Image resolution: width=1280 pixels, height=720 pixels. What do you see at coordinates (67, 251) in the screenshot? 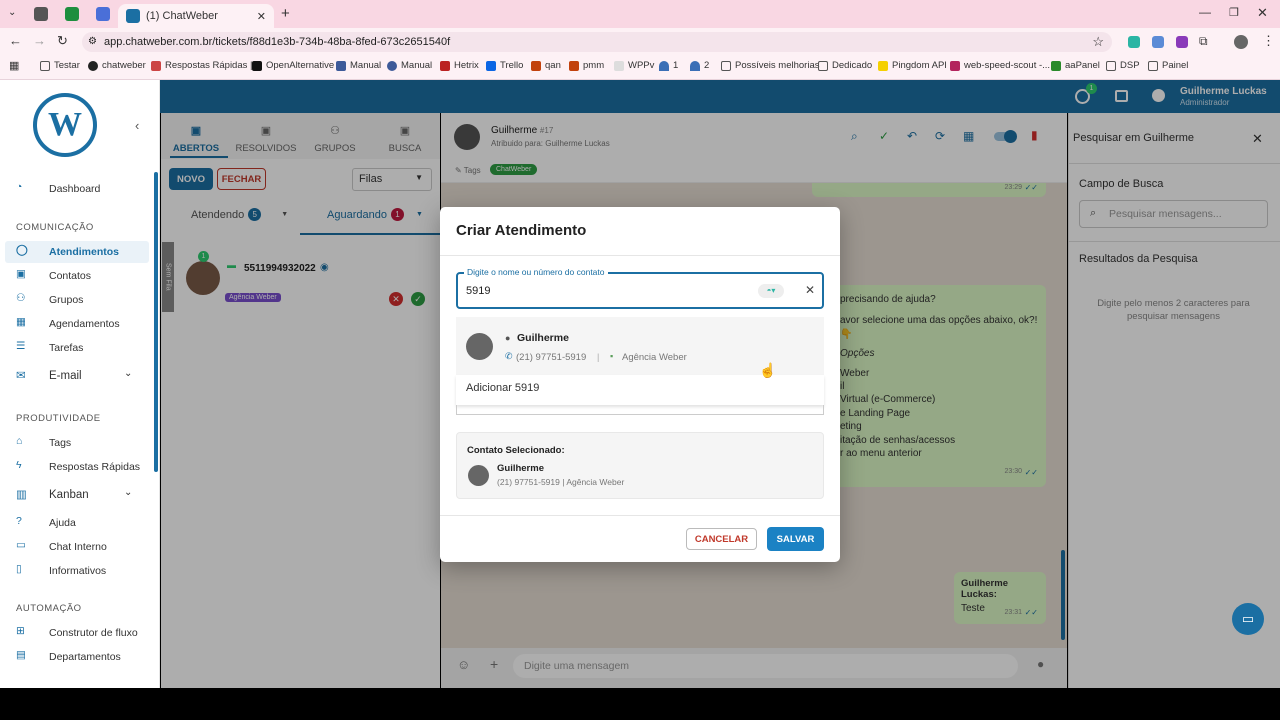
I see `sidebar-item-atendimentos: ◯ Atendimentos` at bounding box center [67, 251].